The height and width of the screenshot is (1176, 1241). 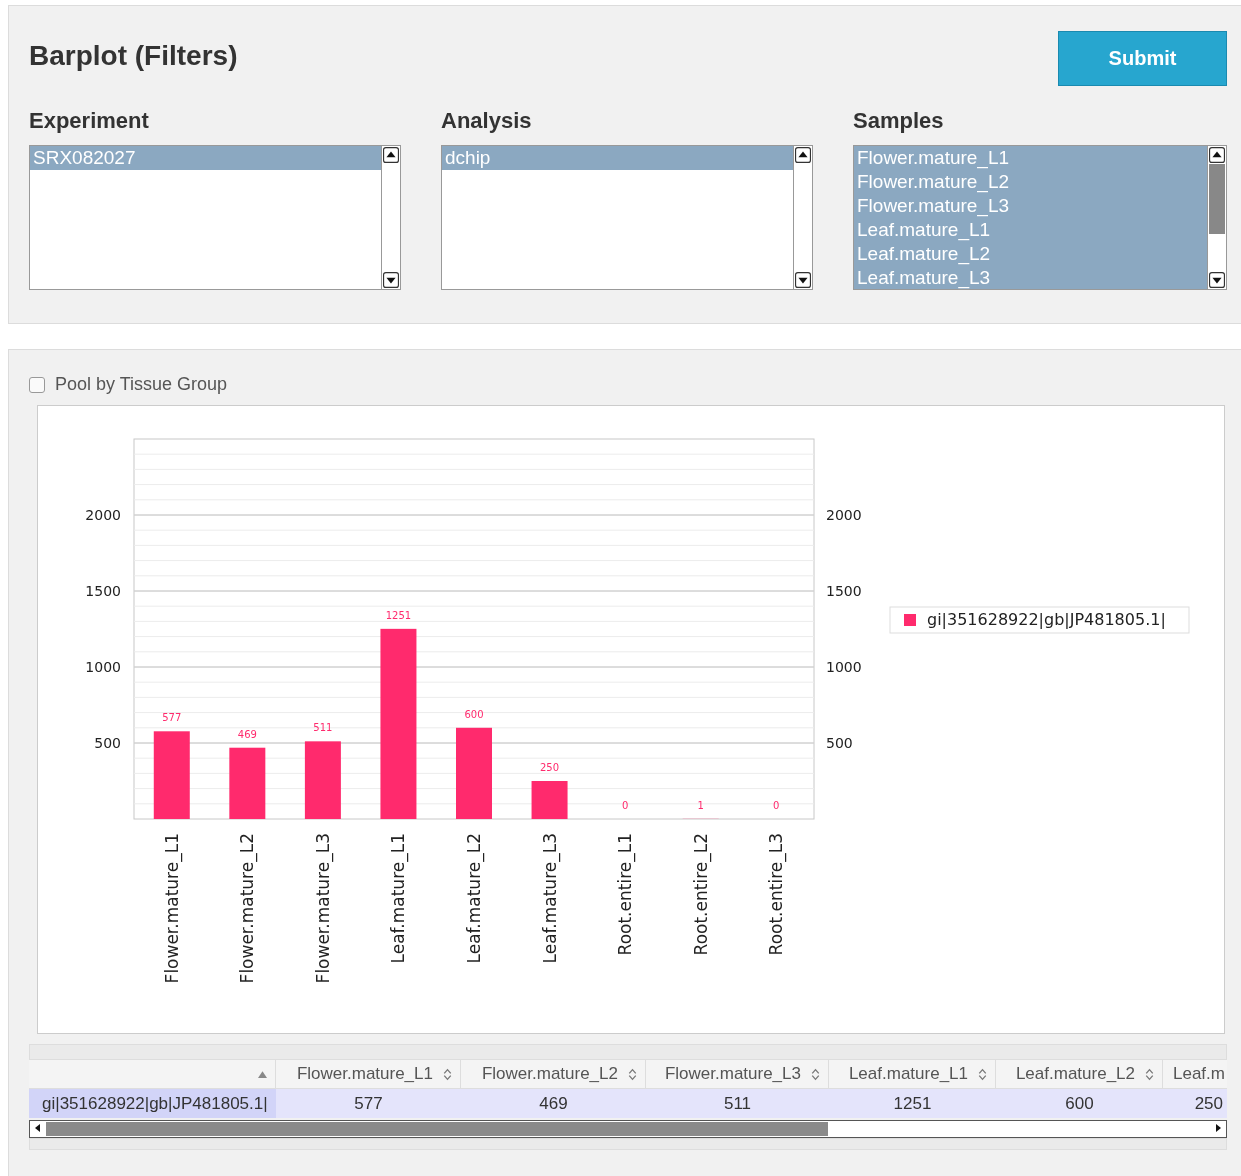 I want to click on table-cell: gi|351628922|gb|JP481805.1|, so click(x=152, y=1103).